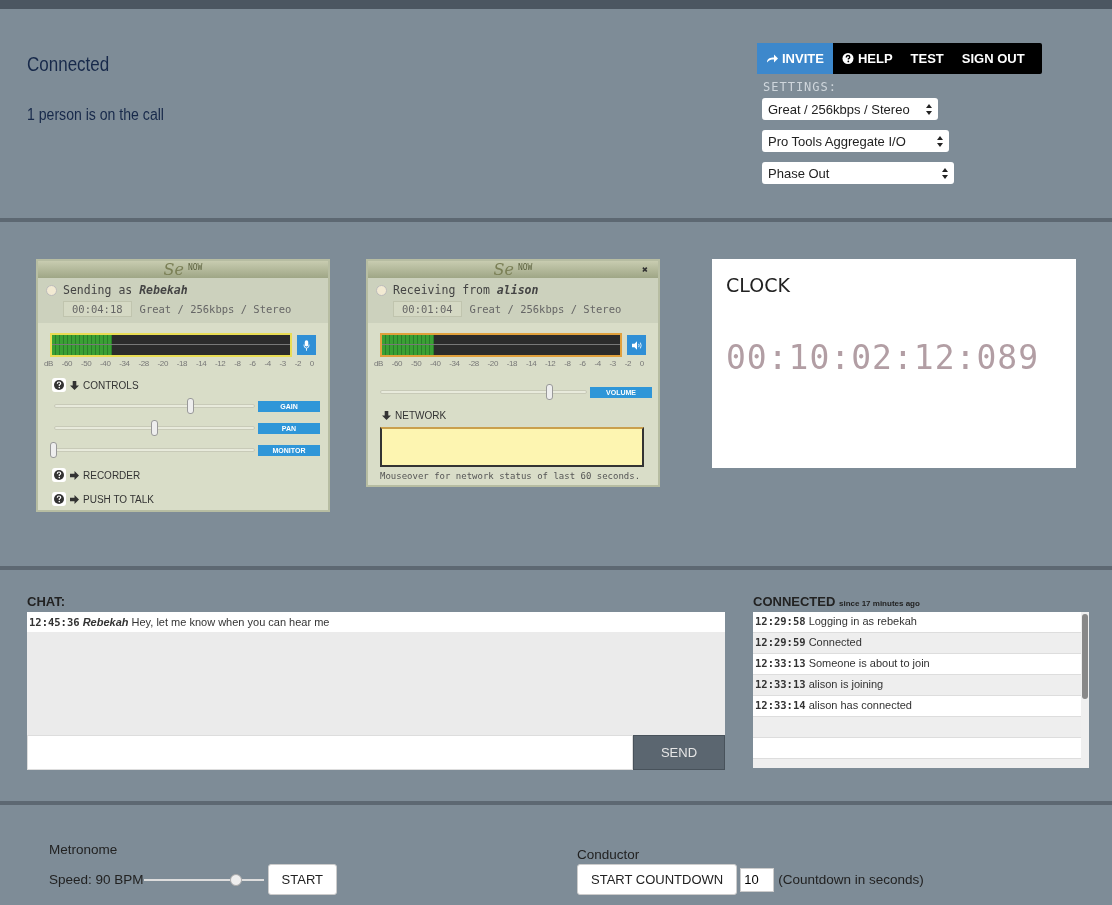 This screenshot has height=905, width=1112. What do you see at coordinates (917, 664) in the screenshot?
I see `log-entry: 12:33:13 Someone is about to join` at bounding box center [917, 664].